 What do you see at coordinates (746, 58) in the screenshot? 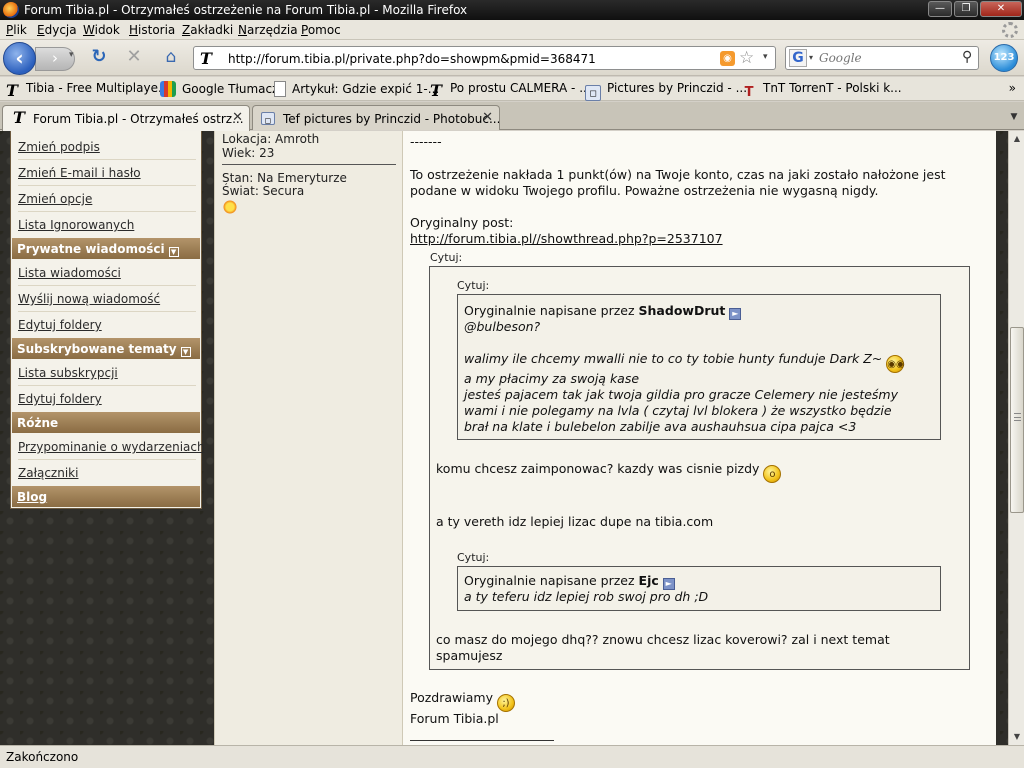
I see `bookmark-star-icon: ☆` at bounding box center [746, 58].